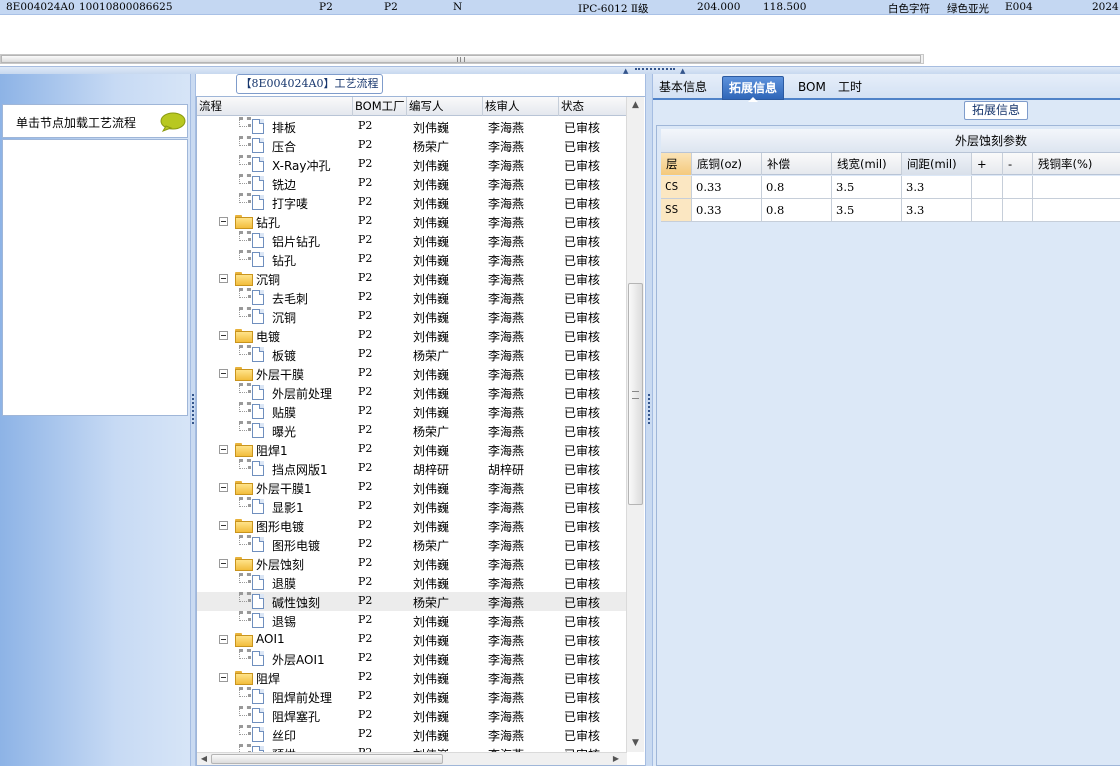  Describe the element at coordinates (412, 240) in the screenshot. I see `tree-row: 铝片钻孔 P2 刘伟巍 李海燕 已审核` at that location.